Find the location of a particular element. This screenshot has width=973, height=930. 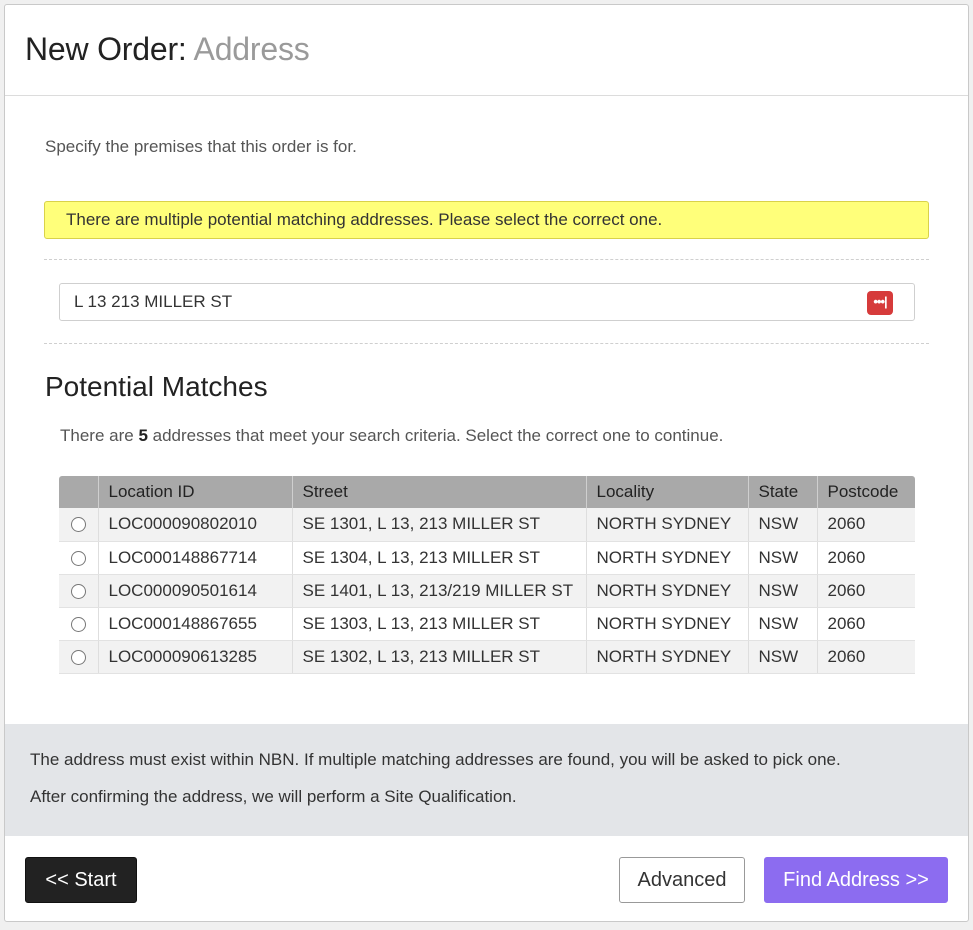

find-address-button: Find Address >> is located at coordinates (856, 880).